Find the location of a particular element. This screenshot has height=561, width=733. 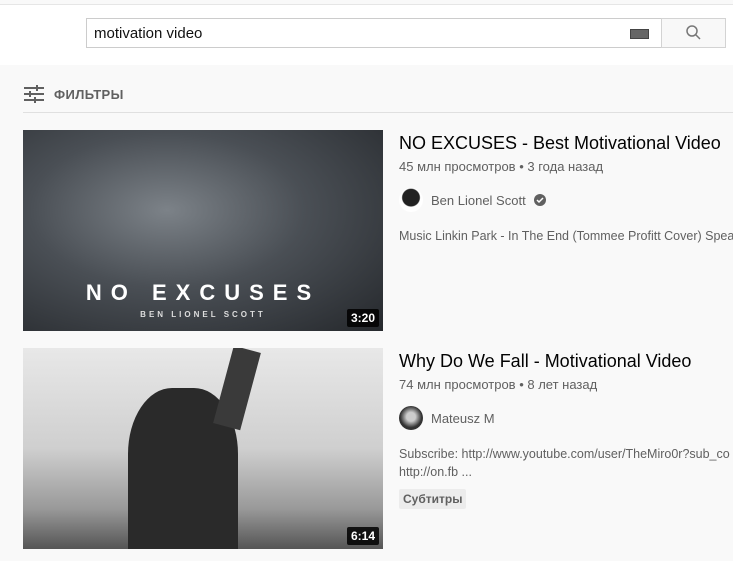

view-count: 45 млн просмотров is located at coordinates (457, 166).